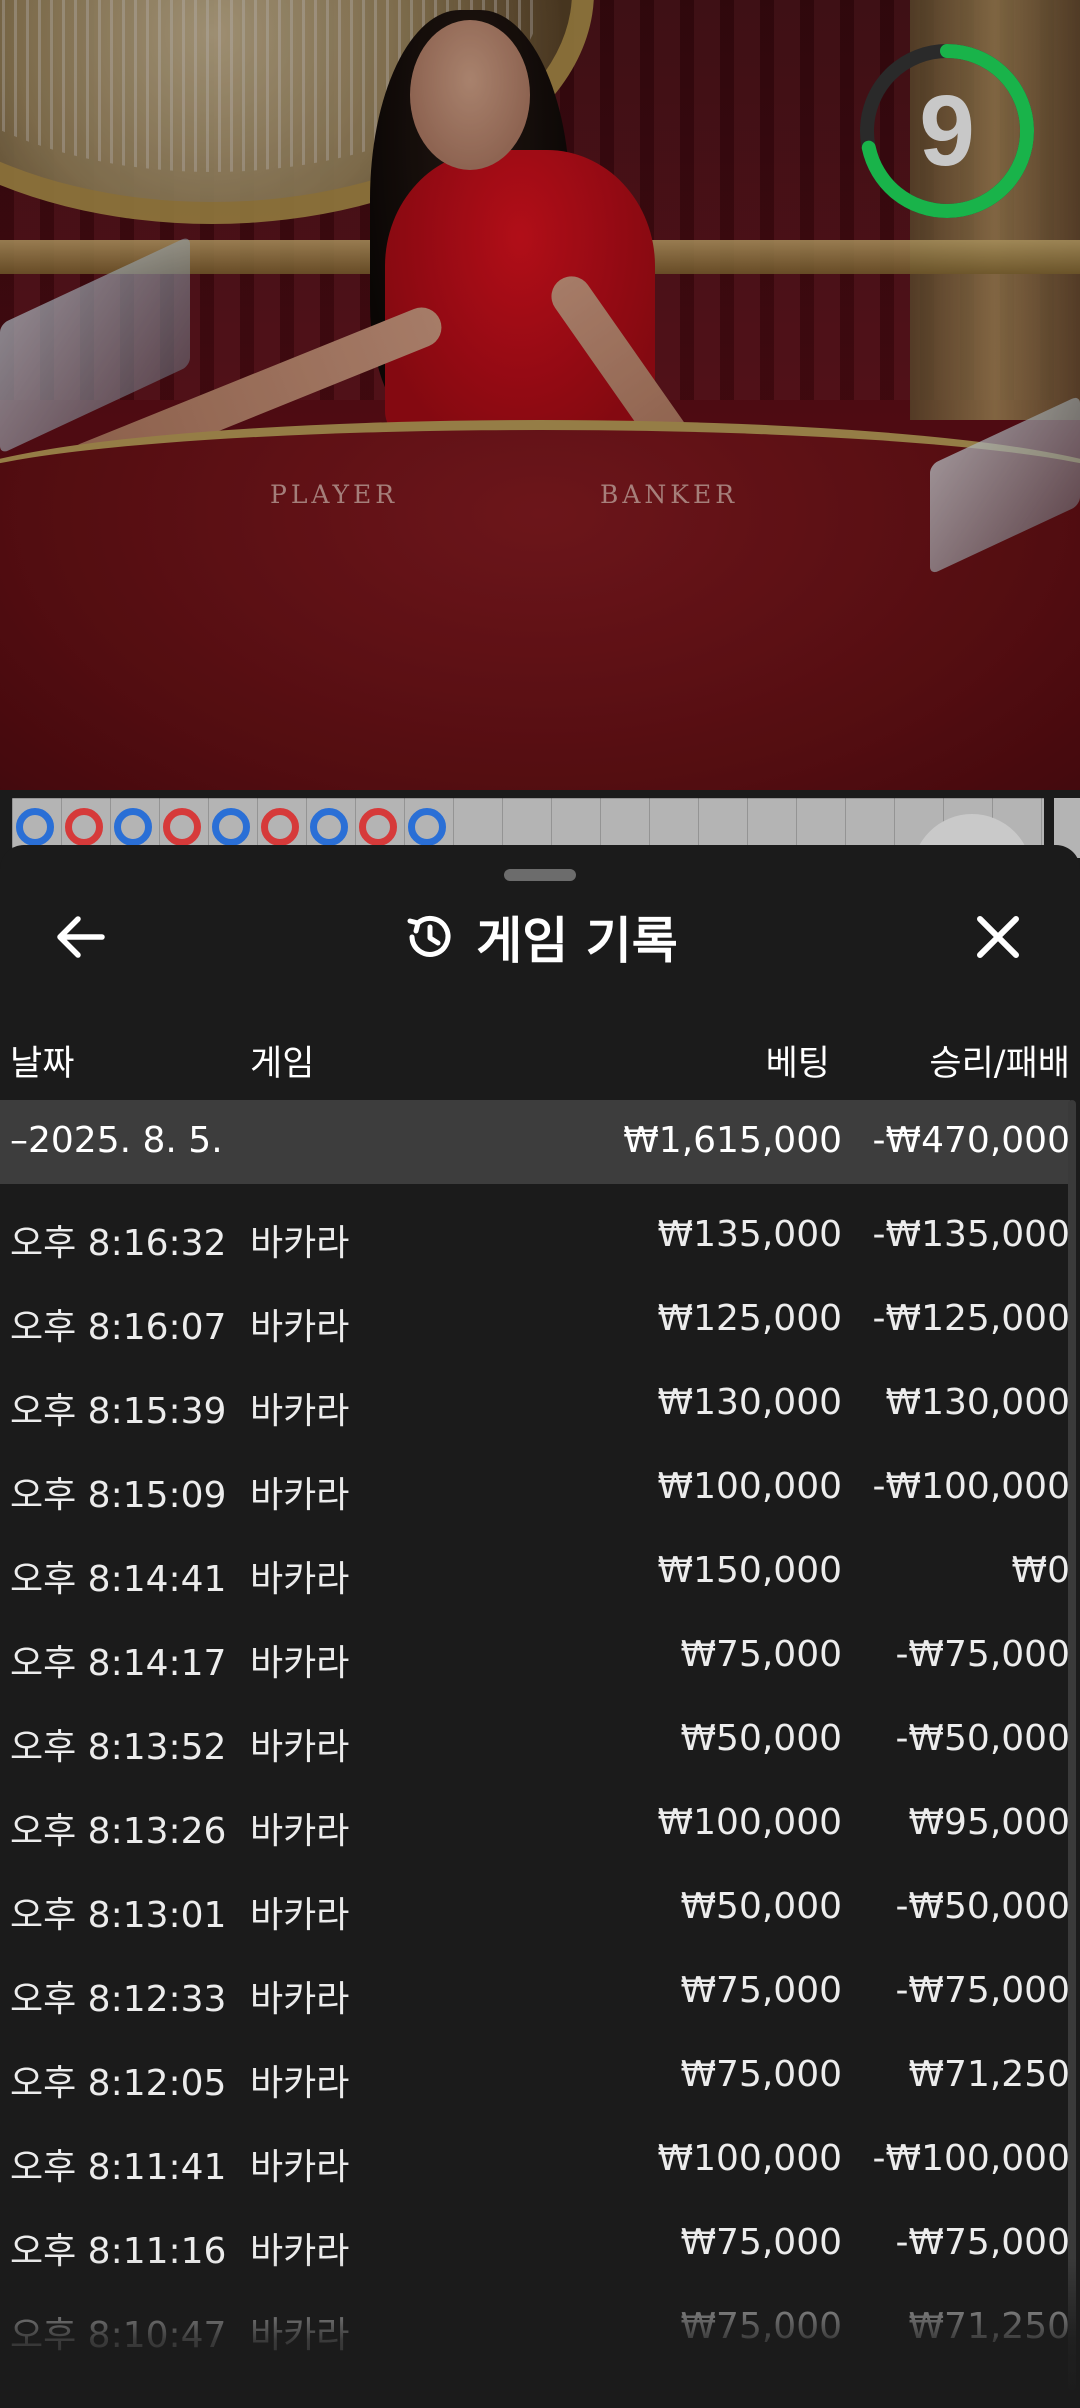 This screenshot has width=1080, height=2408. Describe the element at coordinates (118, 1999) in the screenshot. I see `row-time: 오후 8:12:33` at that location.